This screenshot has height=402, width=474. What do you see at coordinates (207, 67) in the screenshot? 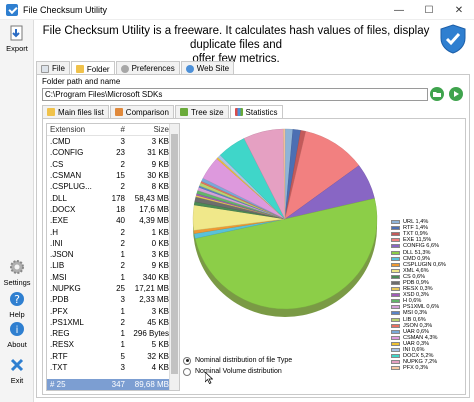
I see `tab-website: Web Site` at bounding box center [207, 67].